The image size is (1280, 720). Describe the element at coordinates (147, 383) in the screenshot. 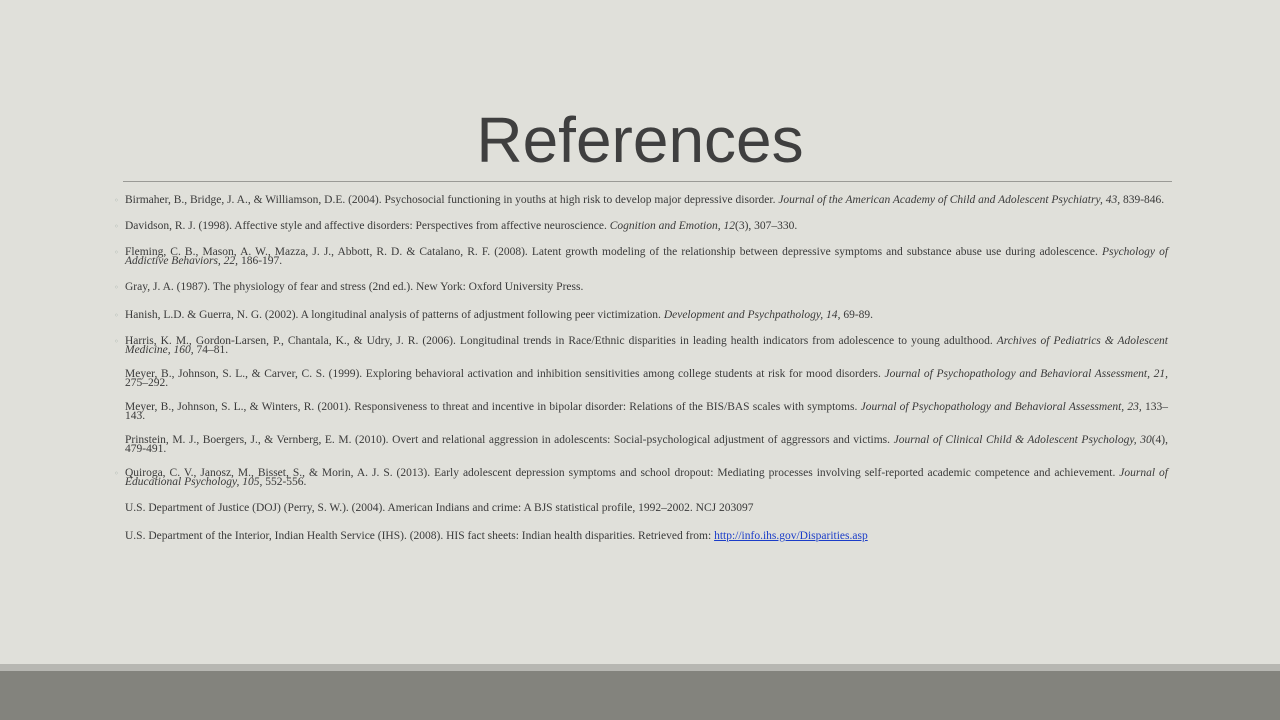

I see `reference-text: 275–292.` at that location.